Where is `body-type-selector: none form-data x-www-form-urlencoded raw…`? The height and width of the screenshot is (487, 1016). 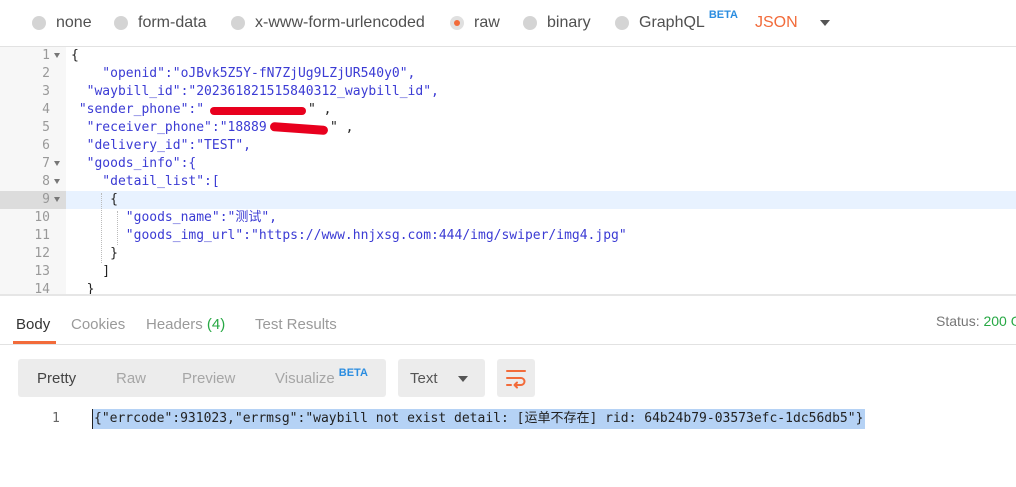 body-type-selector: none form-data x-www-form-urlencoded raw… is located at coordinates (508, 23).